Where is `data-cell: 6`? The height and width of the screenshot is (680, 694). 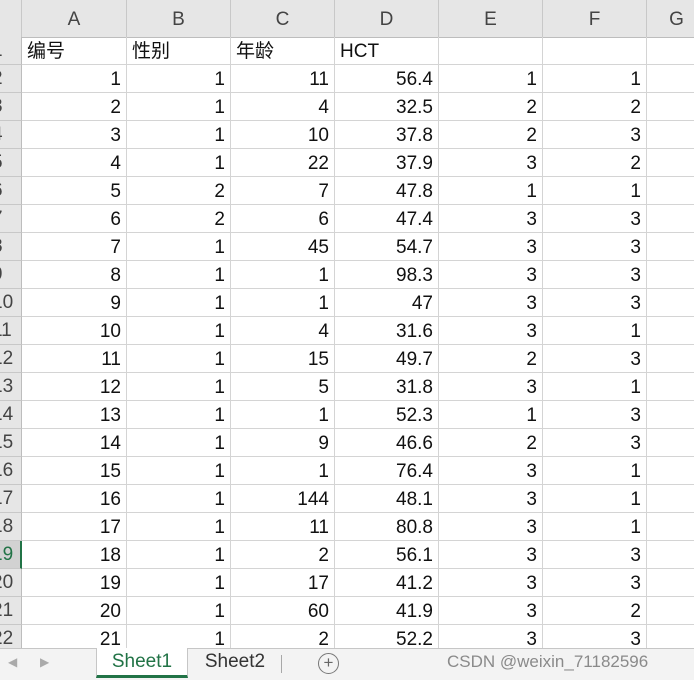
data-cell: 6 is located at coordinates (283, 219).